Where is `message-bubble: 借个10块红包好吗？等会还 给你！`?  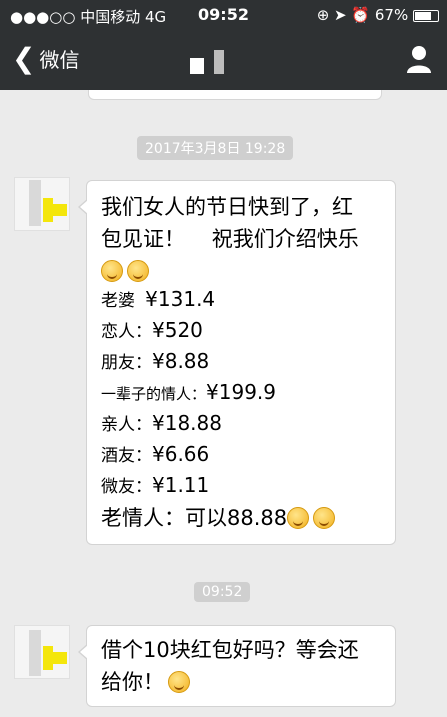
message-bubble: 借个10块红包好吗？等会还 给你！ is located at coordinates (237, 666).